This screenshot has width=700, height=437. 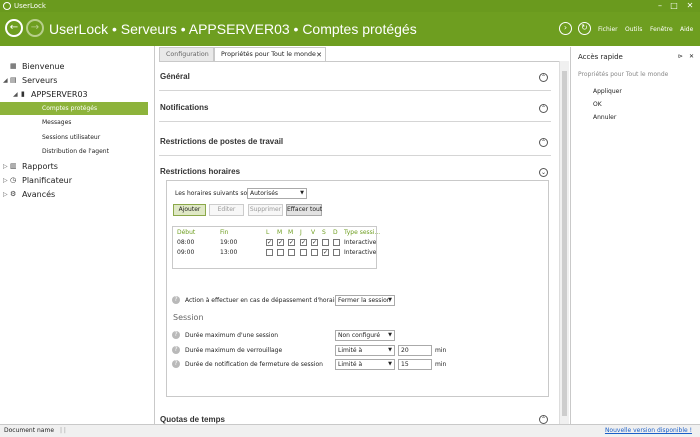 What do you see at coordinates (301, 232) in the screenshot?
I see `col-jeudi: J` at bounding box center [301, 232].